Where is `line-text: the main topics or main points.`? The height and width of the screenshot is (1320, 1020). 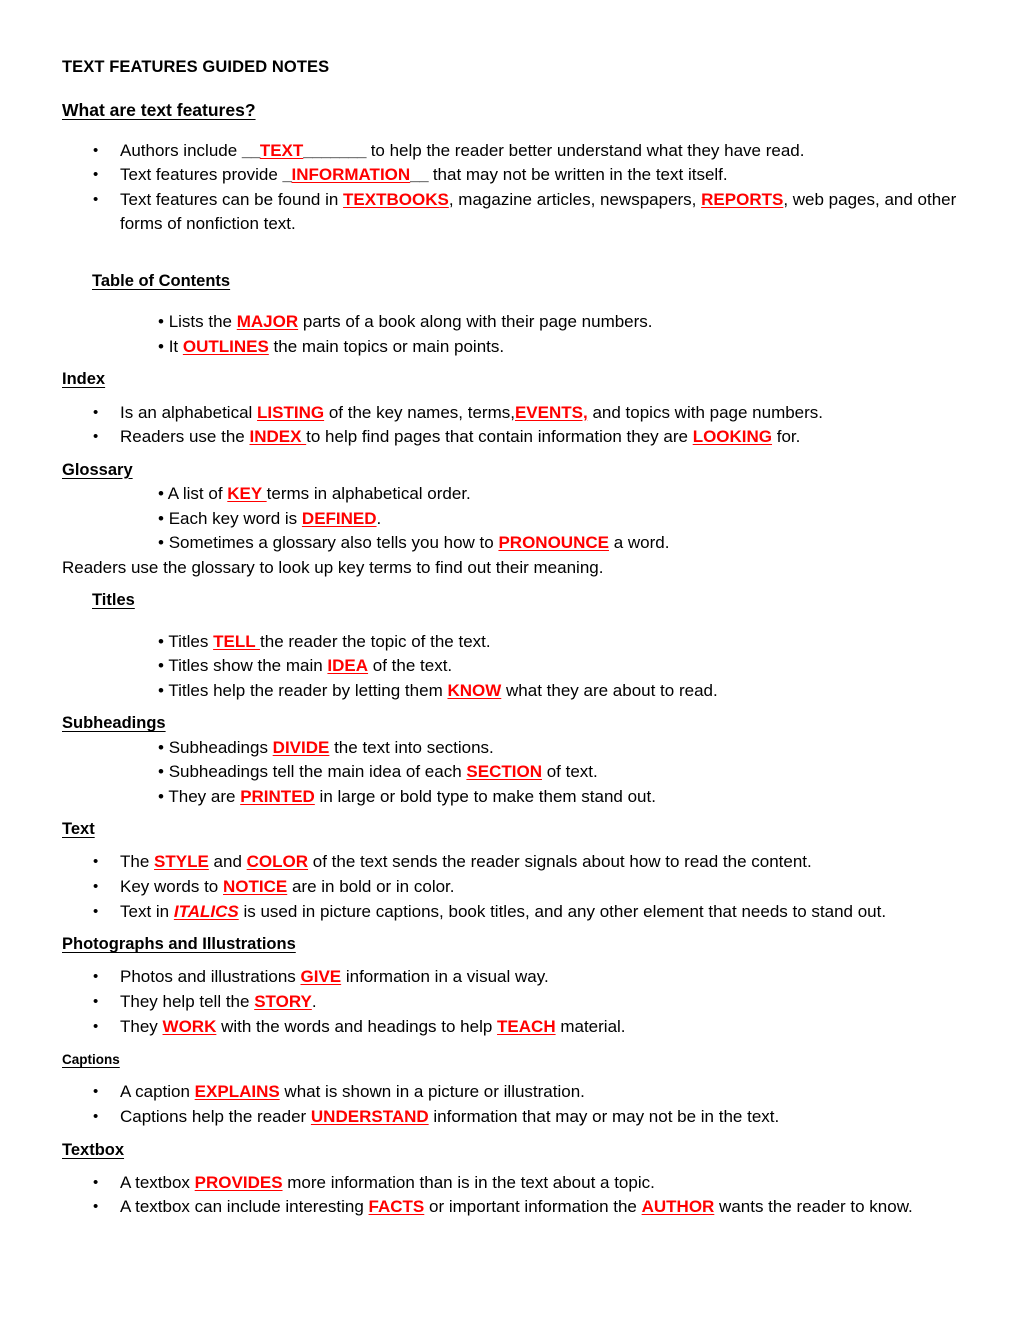
line-text: the main topics or main points. is located at coordinates (386, 346).